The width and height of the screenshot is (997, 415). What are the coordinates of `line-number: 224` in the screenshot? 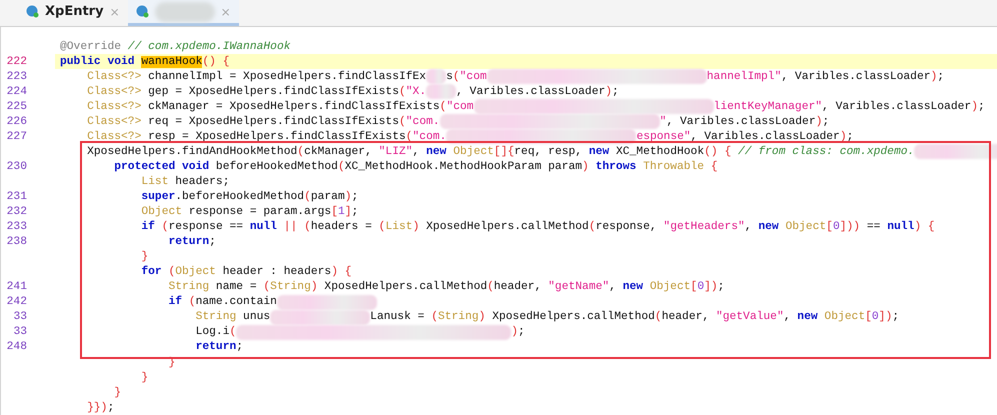 It's located at (16, 92).